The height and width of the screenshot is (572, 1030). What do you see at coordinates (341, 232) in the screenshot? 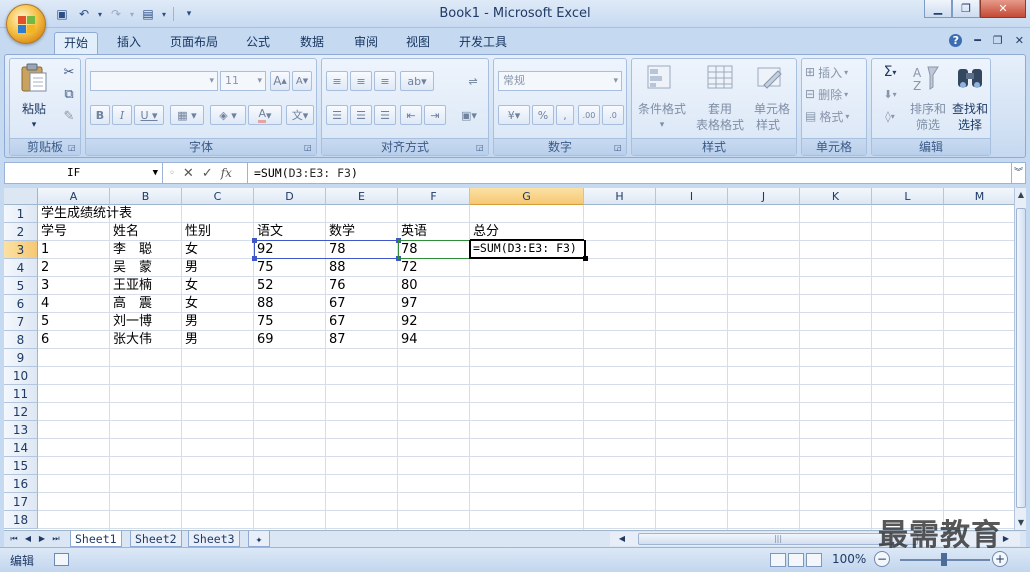
I see `cell-e2: 数学` at bounding box center [341, 232].